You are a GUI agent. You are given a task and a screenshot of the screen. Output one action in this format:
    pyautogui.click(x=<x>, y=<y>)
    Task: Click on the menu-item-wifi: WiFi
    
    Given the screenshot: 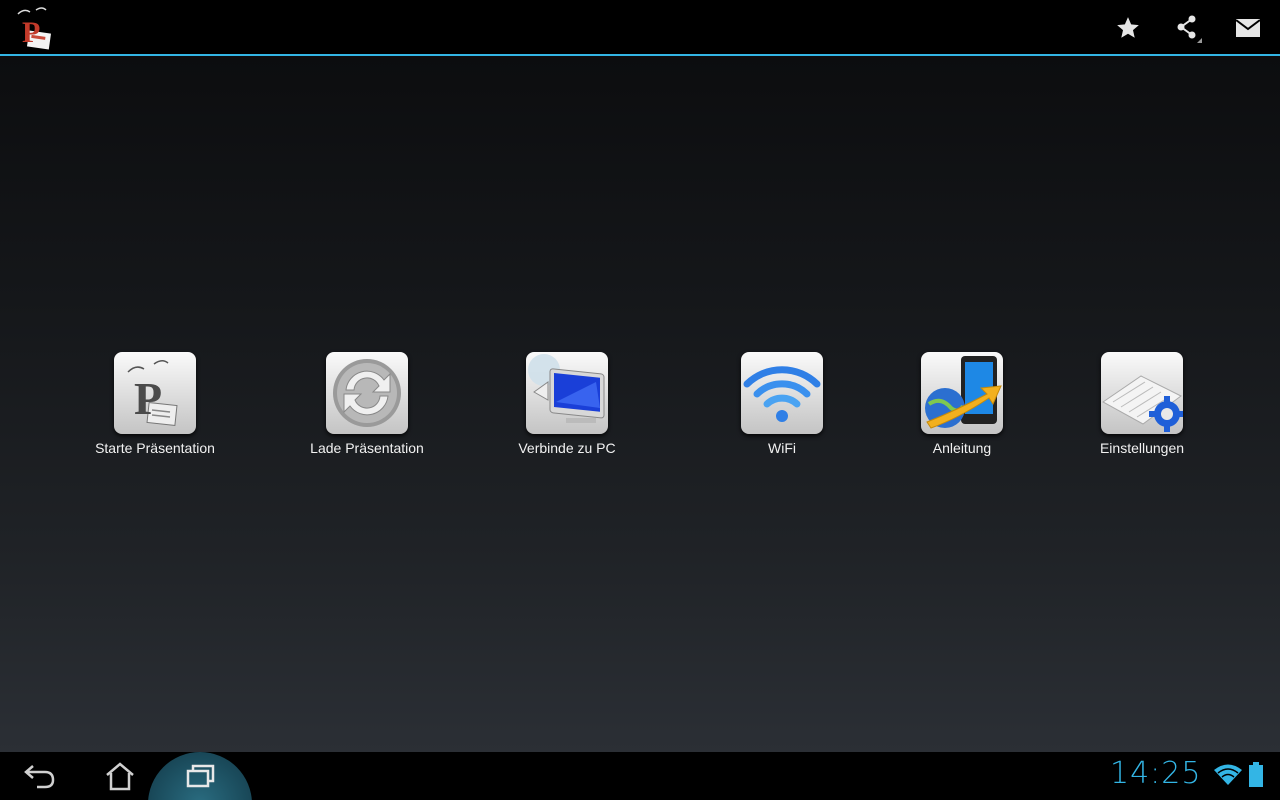 What is the action you would take?
    pyautogui.click(x=782, y=404)
    